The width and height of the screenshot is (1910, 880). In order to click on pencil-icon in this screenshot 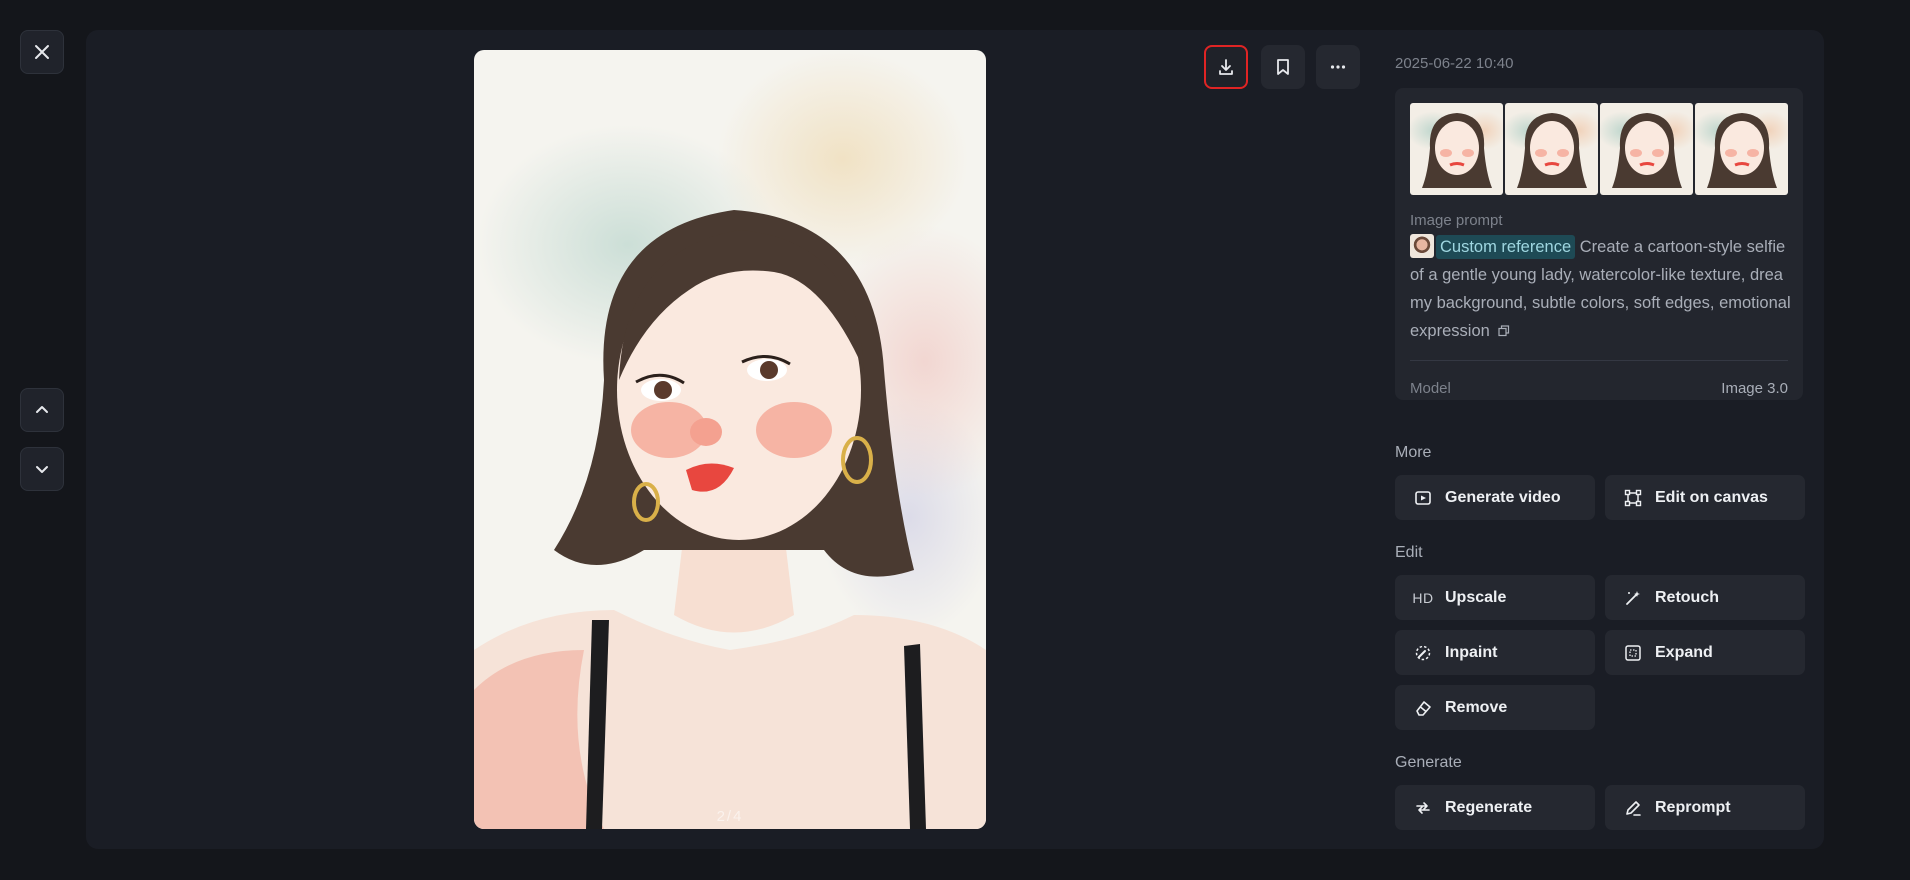, I will do `click(1633, 808)`.